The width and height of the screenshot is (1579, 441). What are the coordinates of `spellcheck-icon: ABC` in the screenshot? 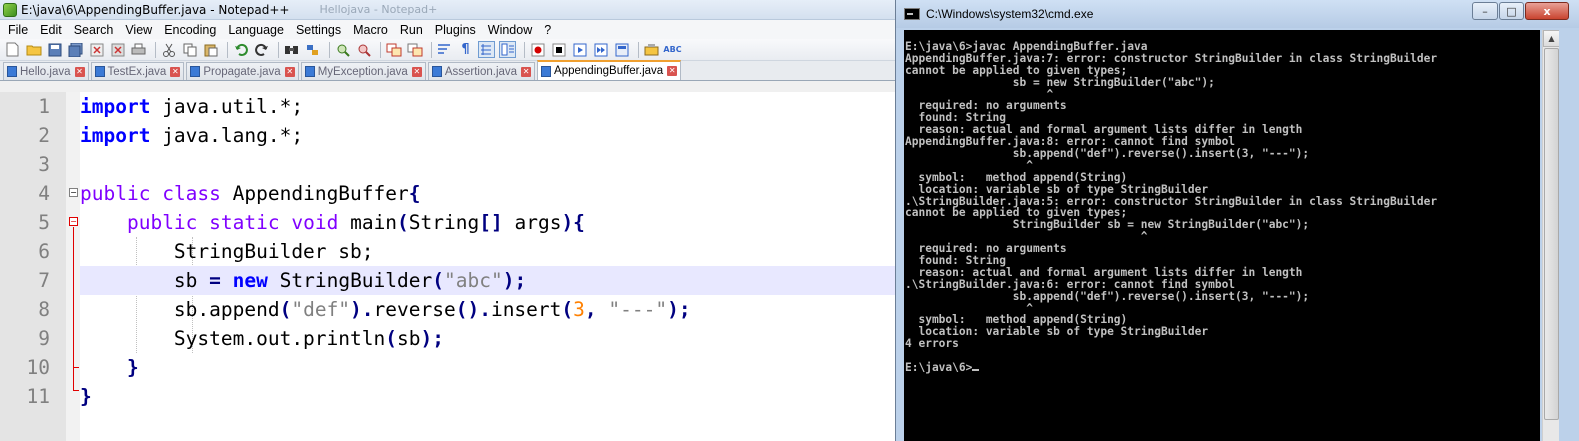 It's located at (672, 49).